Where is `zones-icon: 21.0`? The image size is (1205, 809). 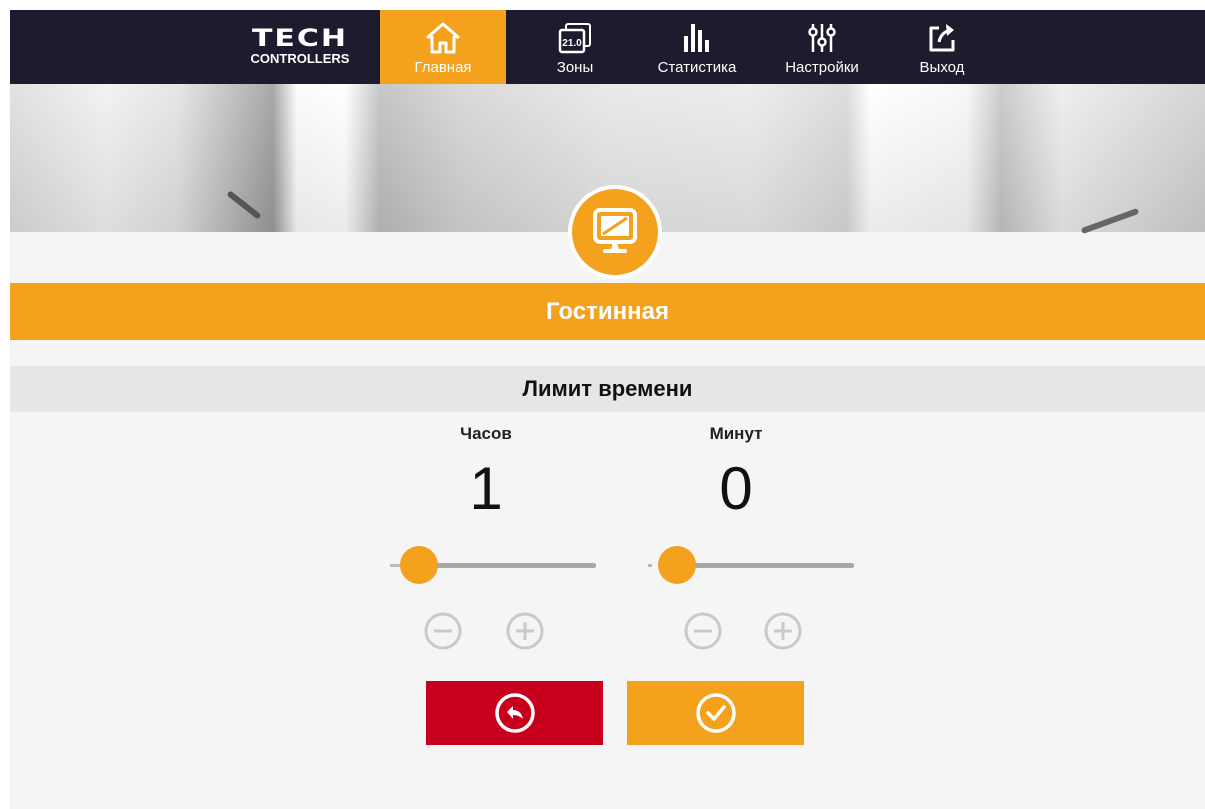 zones-icon: 21.0 is located at coordinates (575, 38).